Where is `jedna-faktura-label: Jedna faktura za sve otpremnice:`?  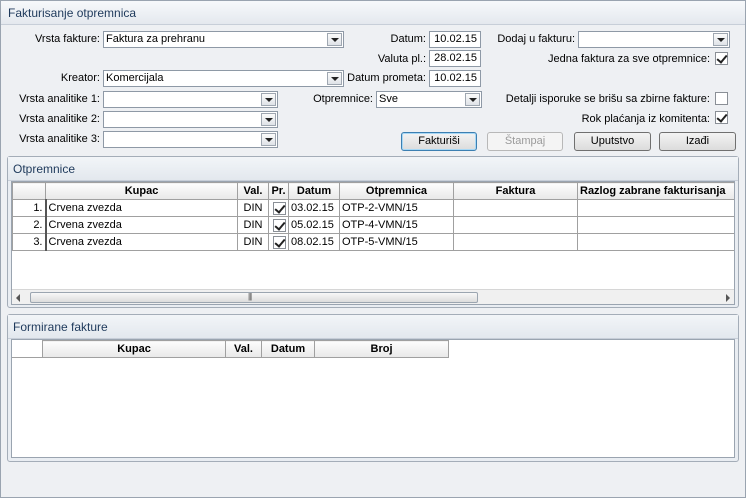 jedna-faktura-label: Jedna faktura za sve otpremnice: is located at coordinates (628, 59).